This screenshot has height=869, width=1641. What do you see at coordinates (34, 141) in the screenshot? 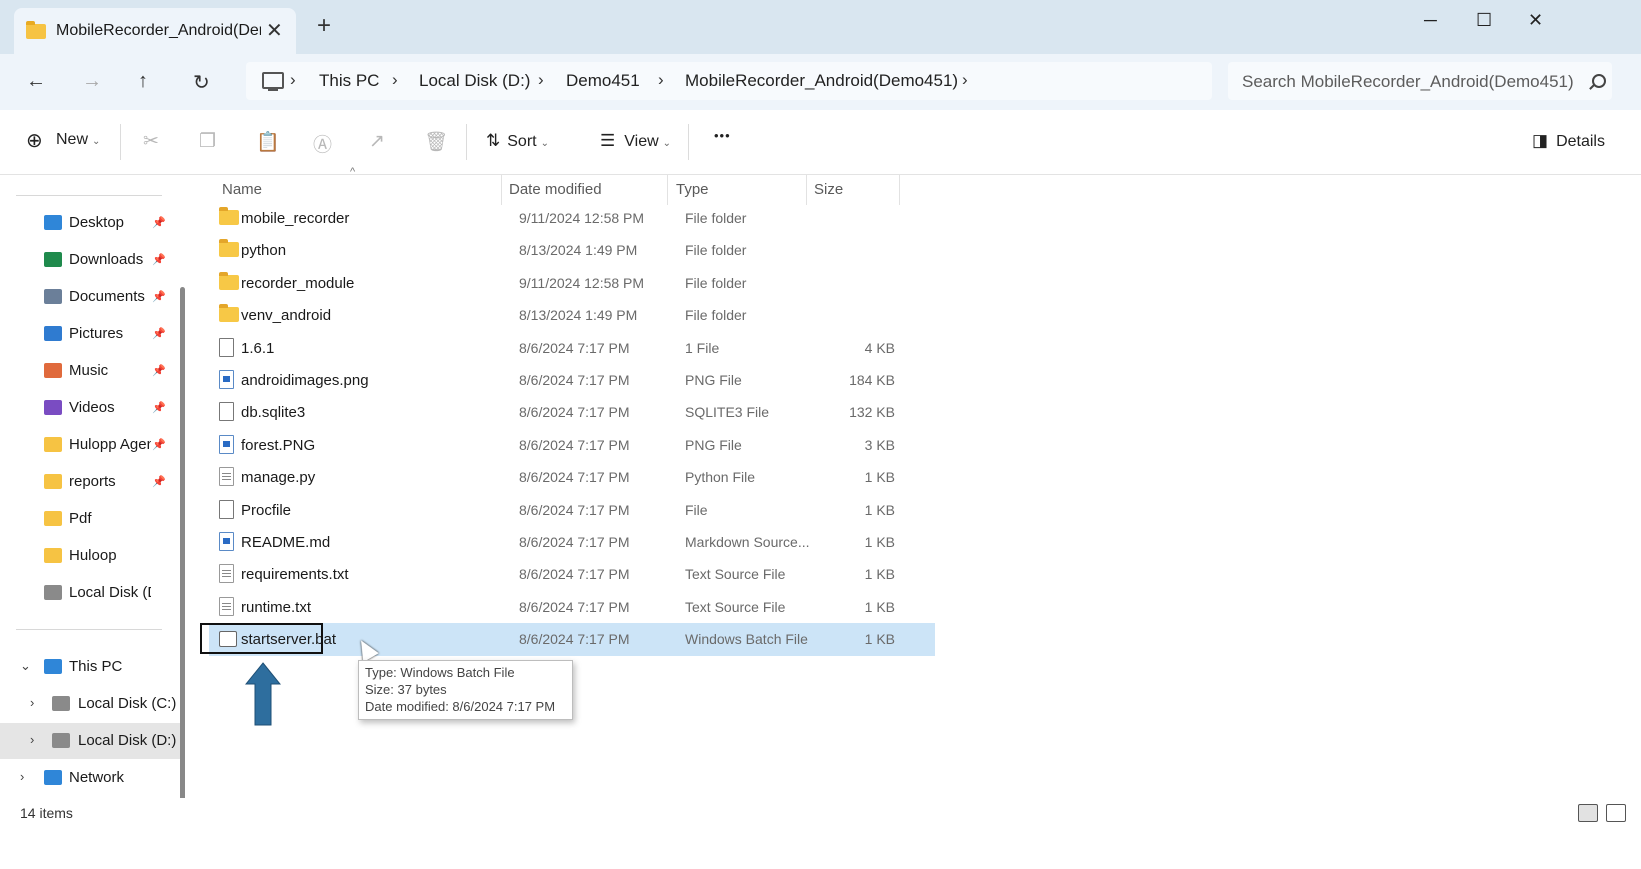
I see `plus-circle-icon: ⊕` at bounding box center [34, 141].